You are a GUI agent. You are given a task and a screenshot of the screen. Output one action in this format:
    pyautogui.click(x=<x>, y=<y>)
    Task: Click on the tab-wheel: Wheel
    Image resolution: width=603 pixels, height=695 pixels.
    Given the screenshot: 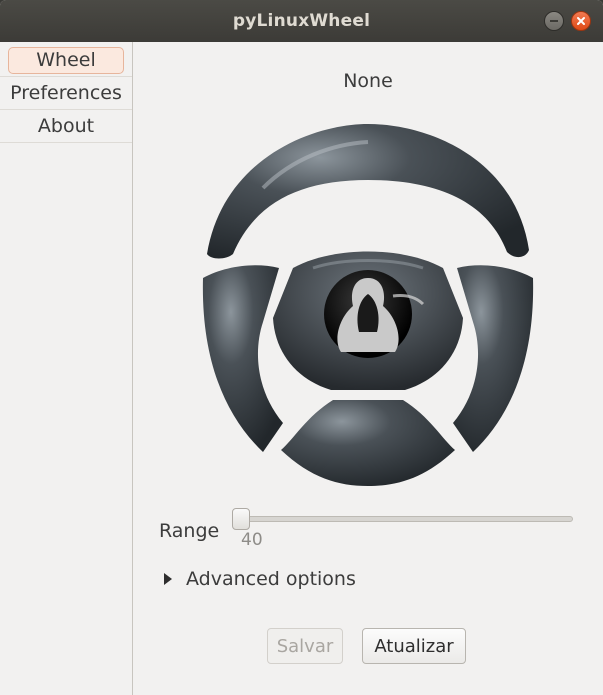 What is the action you would take?
    pyautogui.click(x=66, y=60)
    